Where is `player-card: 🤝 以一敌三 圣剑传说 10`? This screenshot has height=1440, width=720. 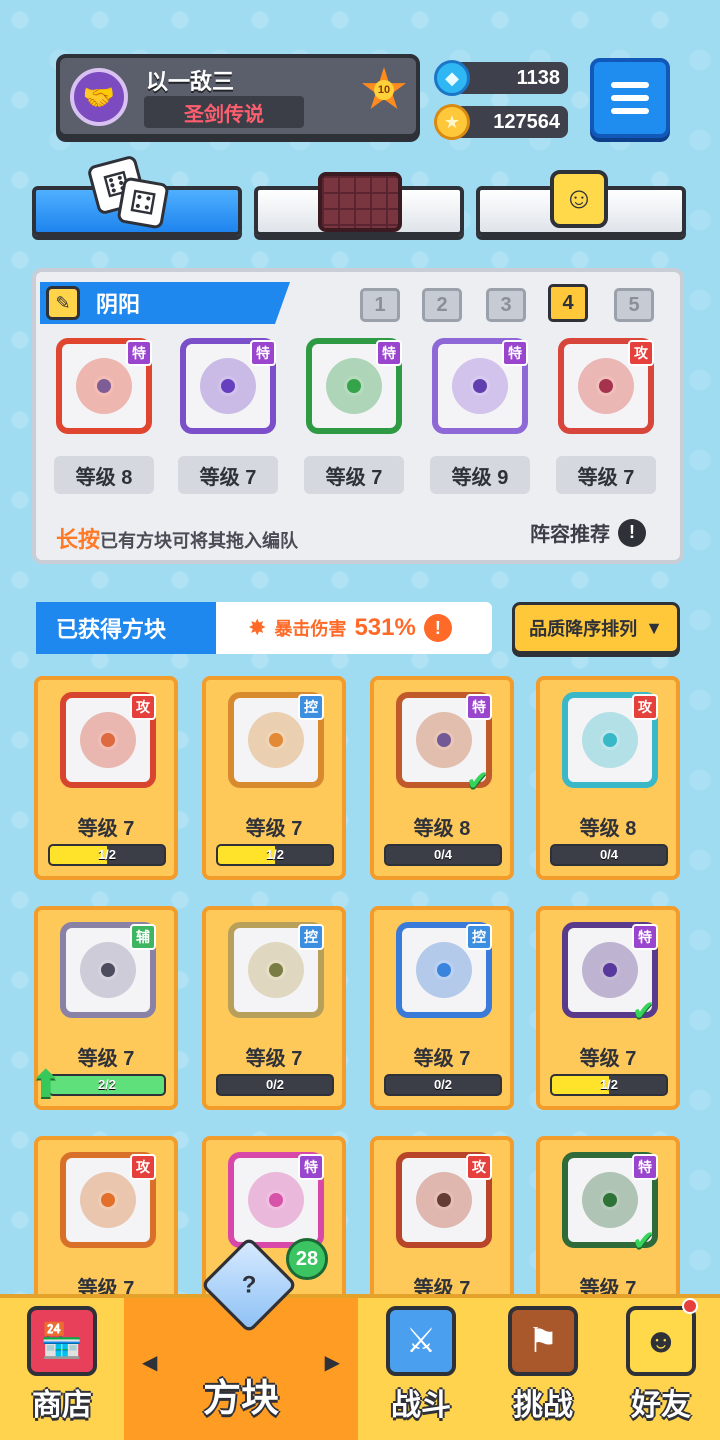
player-card: 🤝 以一敌三 圣剑传说 10 is located at coordinates (238, 96).